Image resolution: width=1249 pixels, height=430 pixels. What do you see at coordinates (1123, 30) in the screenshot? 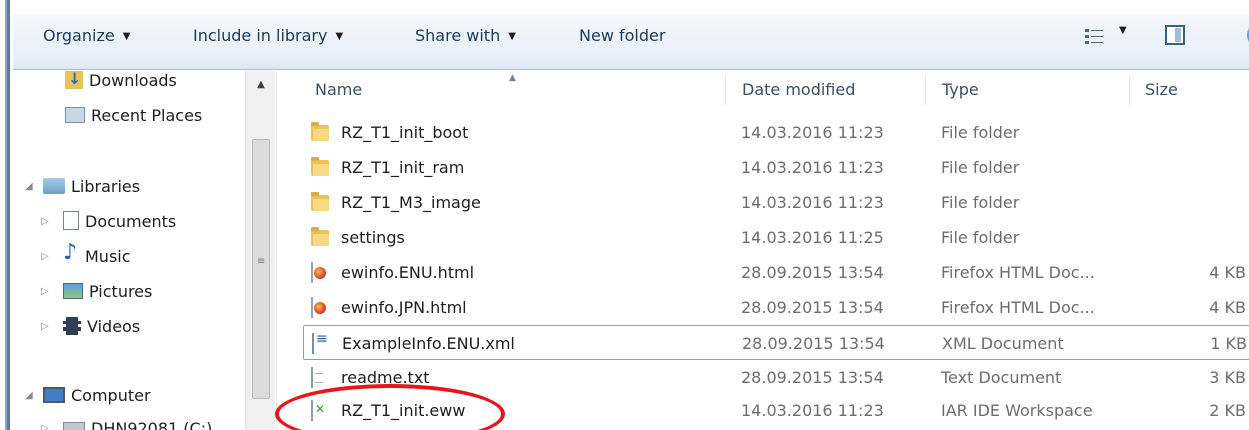
I see `view-options-chevron-icon: ▼` at bounding box center [1123, 30].